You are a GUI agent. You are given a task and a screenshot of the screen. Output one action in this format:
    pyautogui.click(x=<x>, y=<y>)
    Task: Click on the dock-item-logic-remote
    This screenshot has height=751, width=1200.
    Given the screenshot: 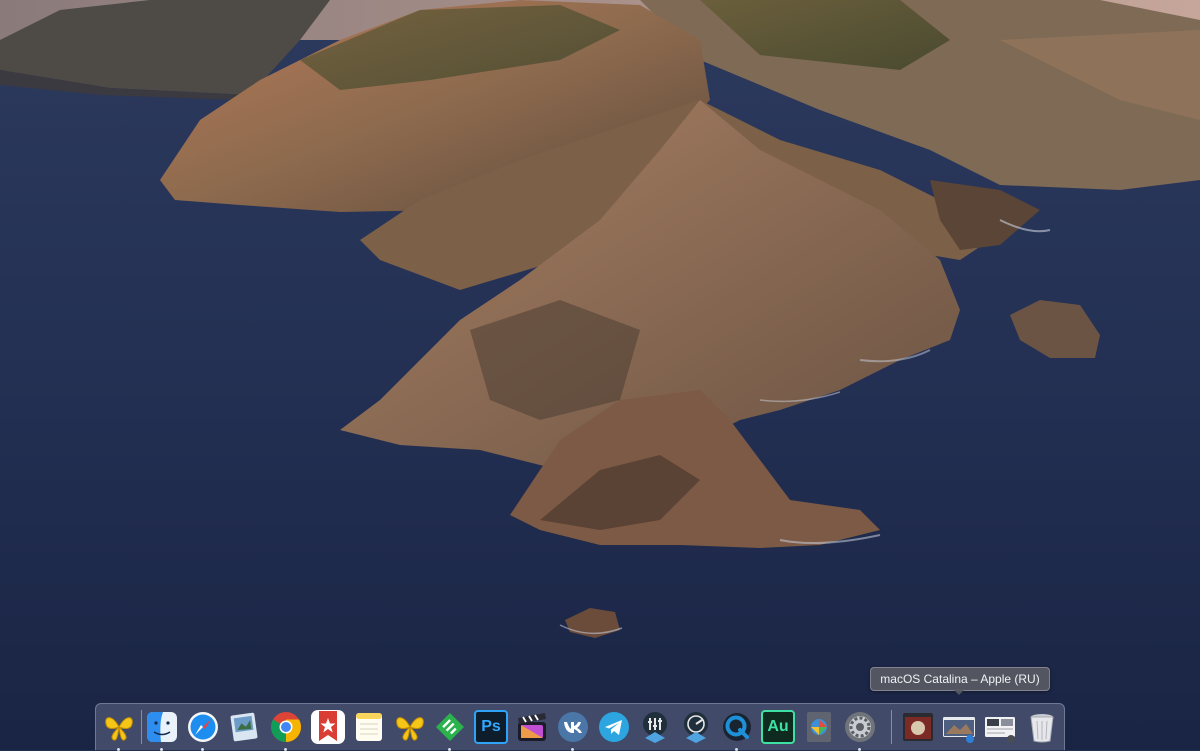 What is the action you would take?
    pyautogui.click(x=696, y=727)
    